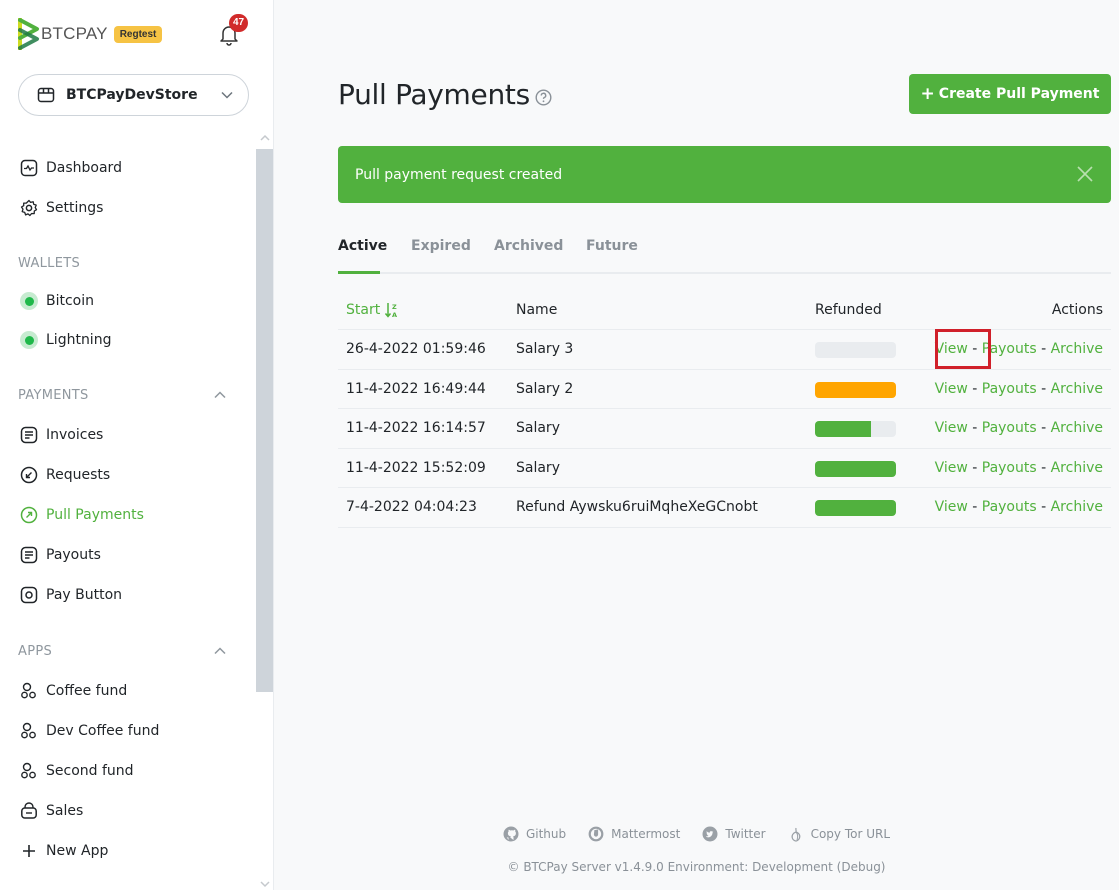 Image resolution: width=1119 pixels, height=890 pixels. What do you see at coordinates (84, 168) in the screenshot?
I see `sidebar-item-label: Dashboard` at bounding box center [84, 168].